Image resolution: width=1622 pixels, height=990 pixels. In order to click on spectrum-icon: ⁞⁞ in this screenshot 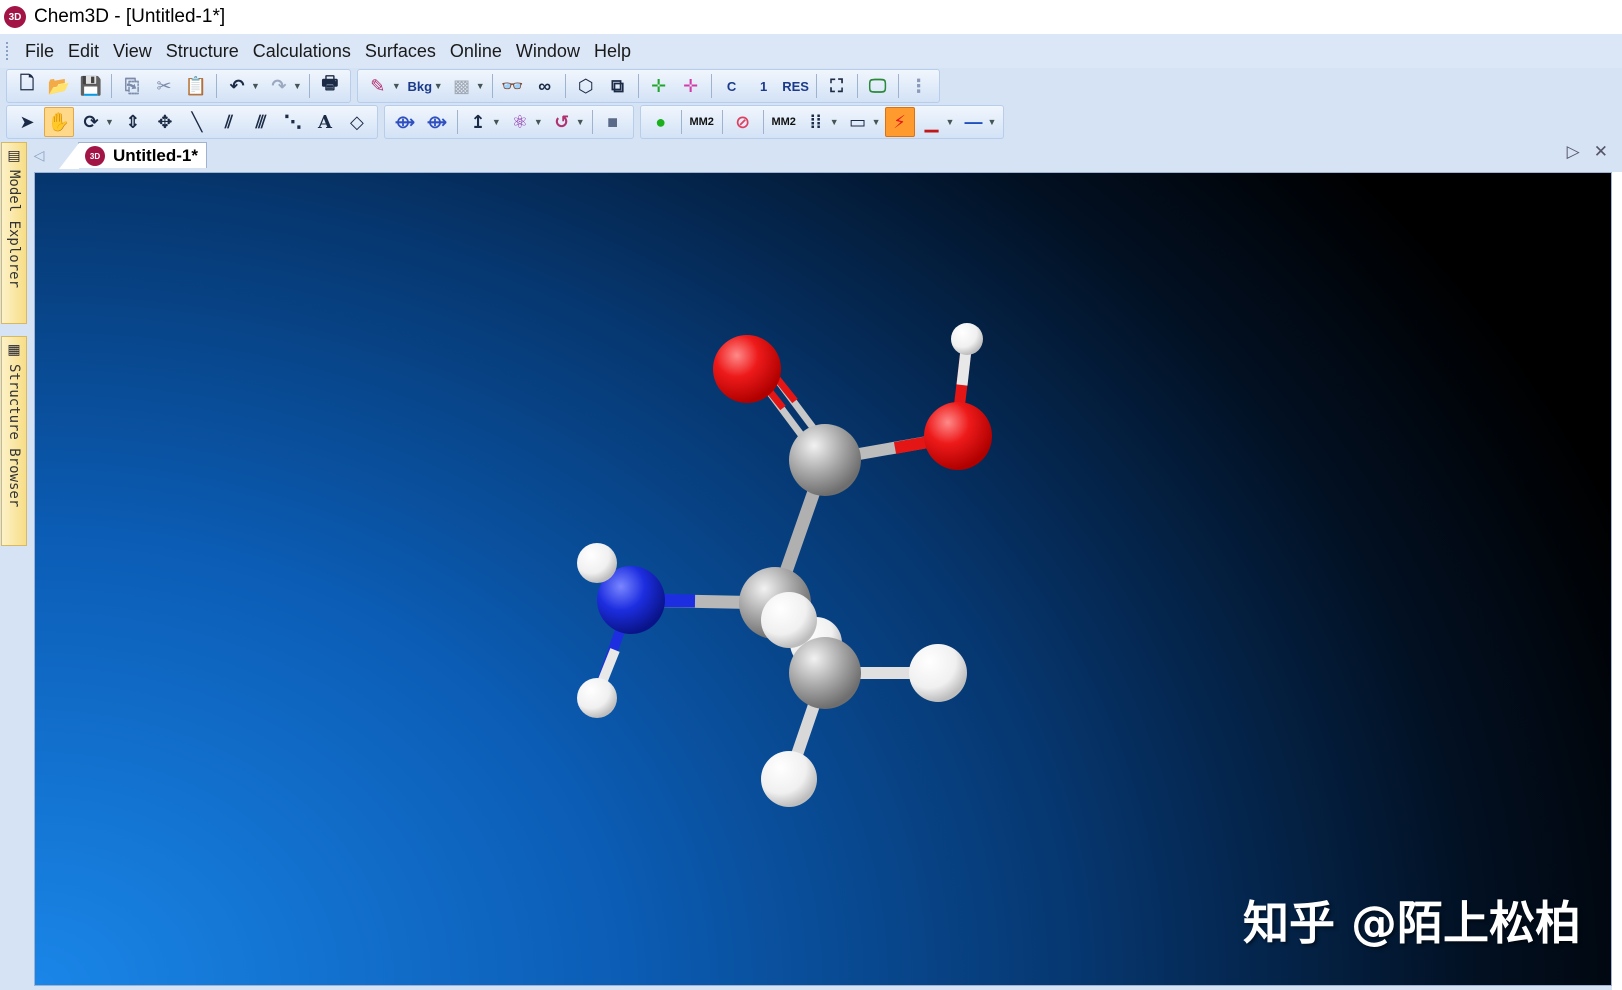, I will do `click(816, 122)`.